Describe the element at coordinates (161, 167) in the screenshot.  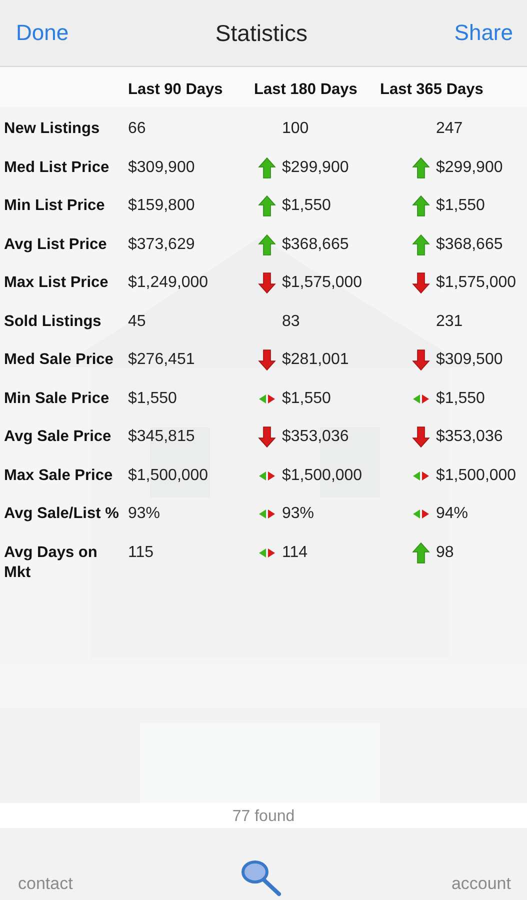
I see `table-cell: $309,900` at that location.